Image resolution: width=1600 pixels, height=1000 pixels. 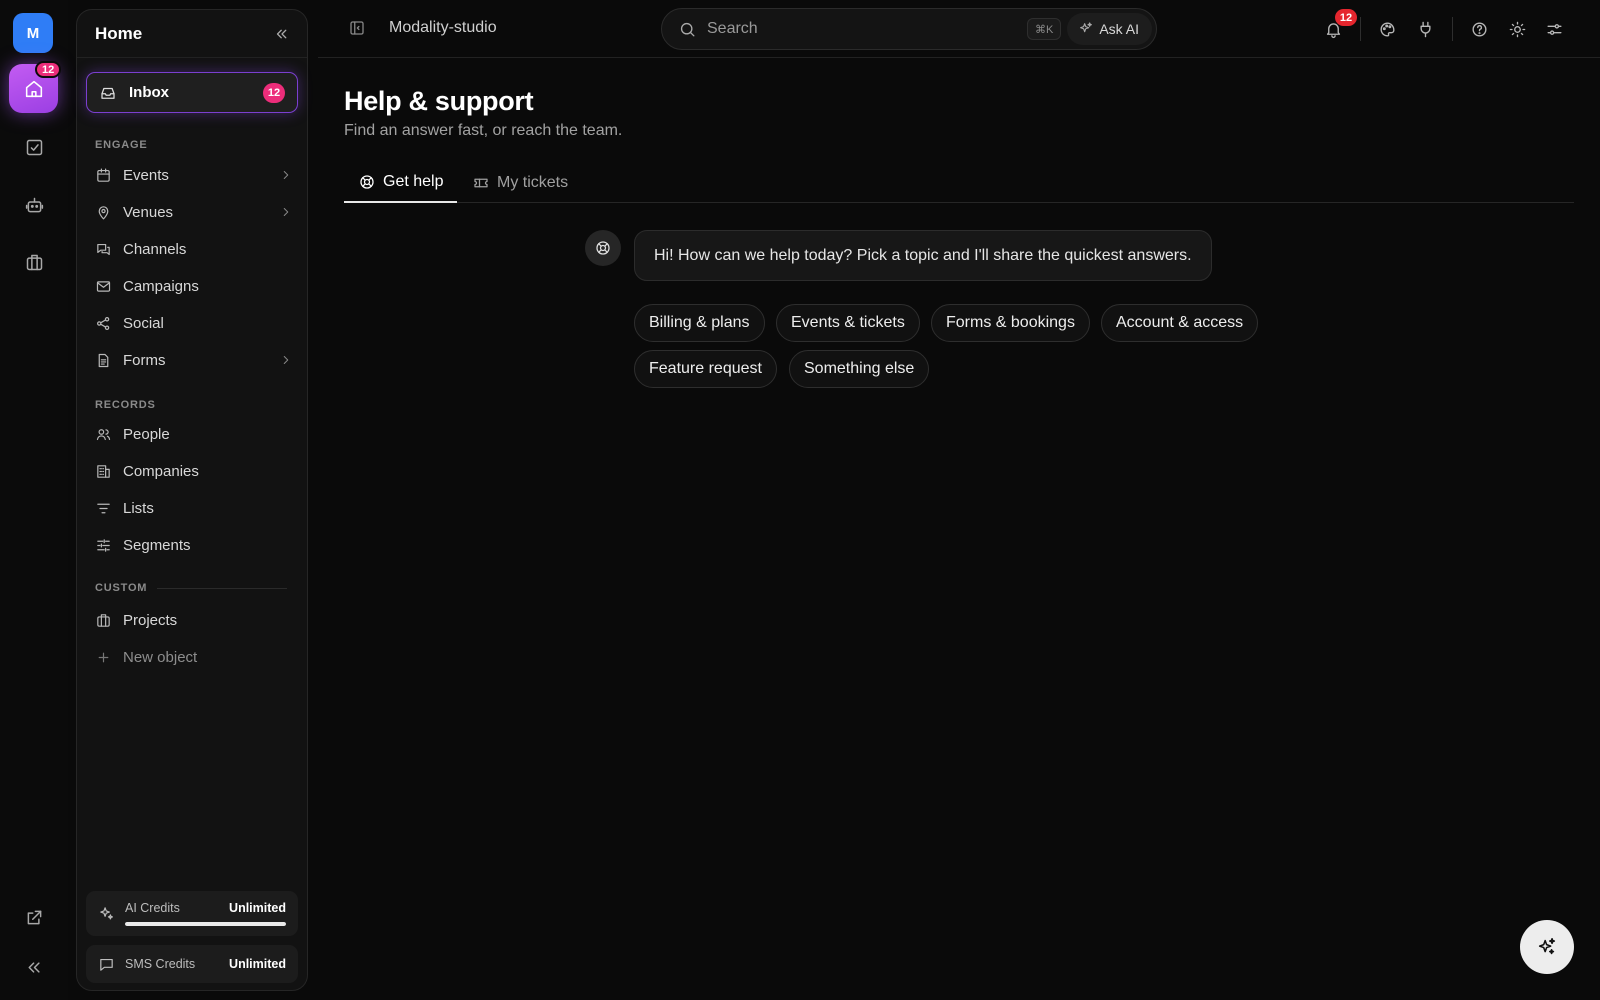 What do you see at coordinates (152, 908) in the screenshot?
I see `credit-name: AI Credits` at bounding box center [152, 908].